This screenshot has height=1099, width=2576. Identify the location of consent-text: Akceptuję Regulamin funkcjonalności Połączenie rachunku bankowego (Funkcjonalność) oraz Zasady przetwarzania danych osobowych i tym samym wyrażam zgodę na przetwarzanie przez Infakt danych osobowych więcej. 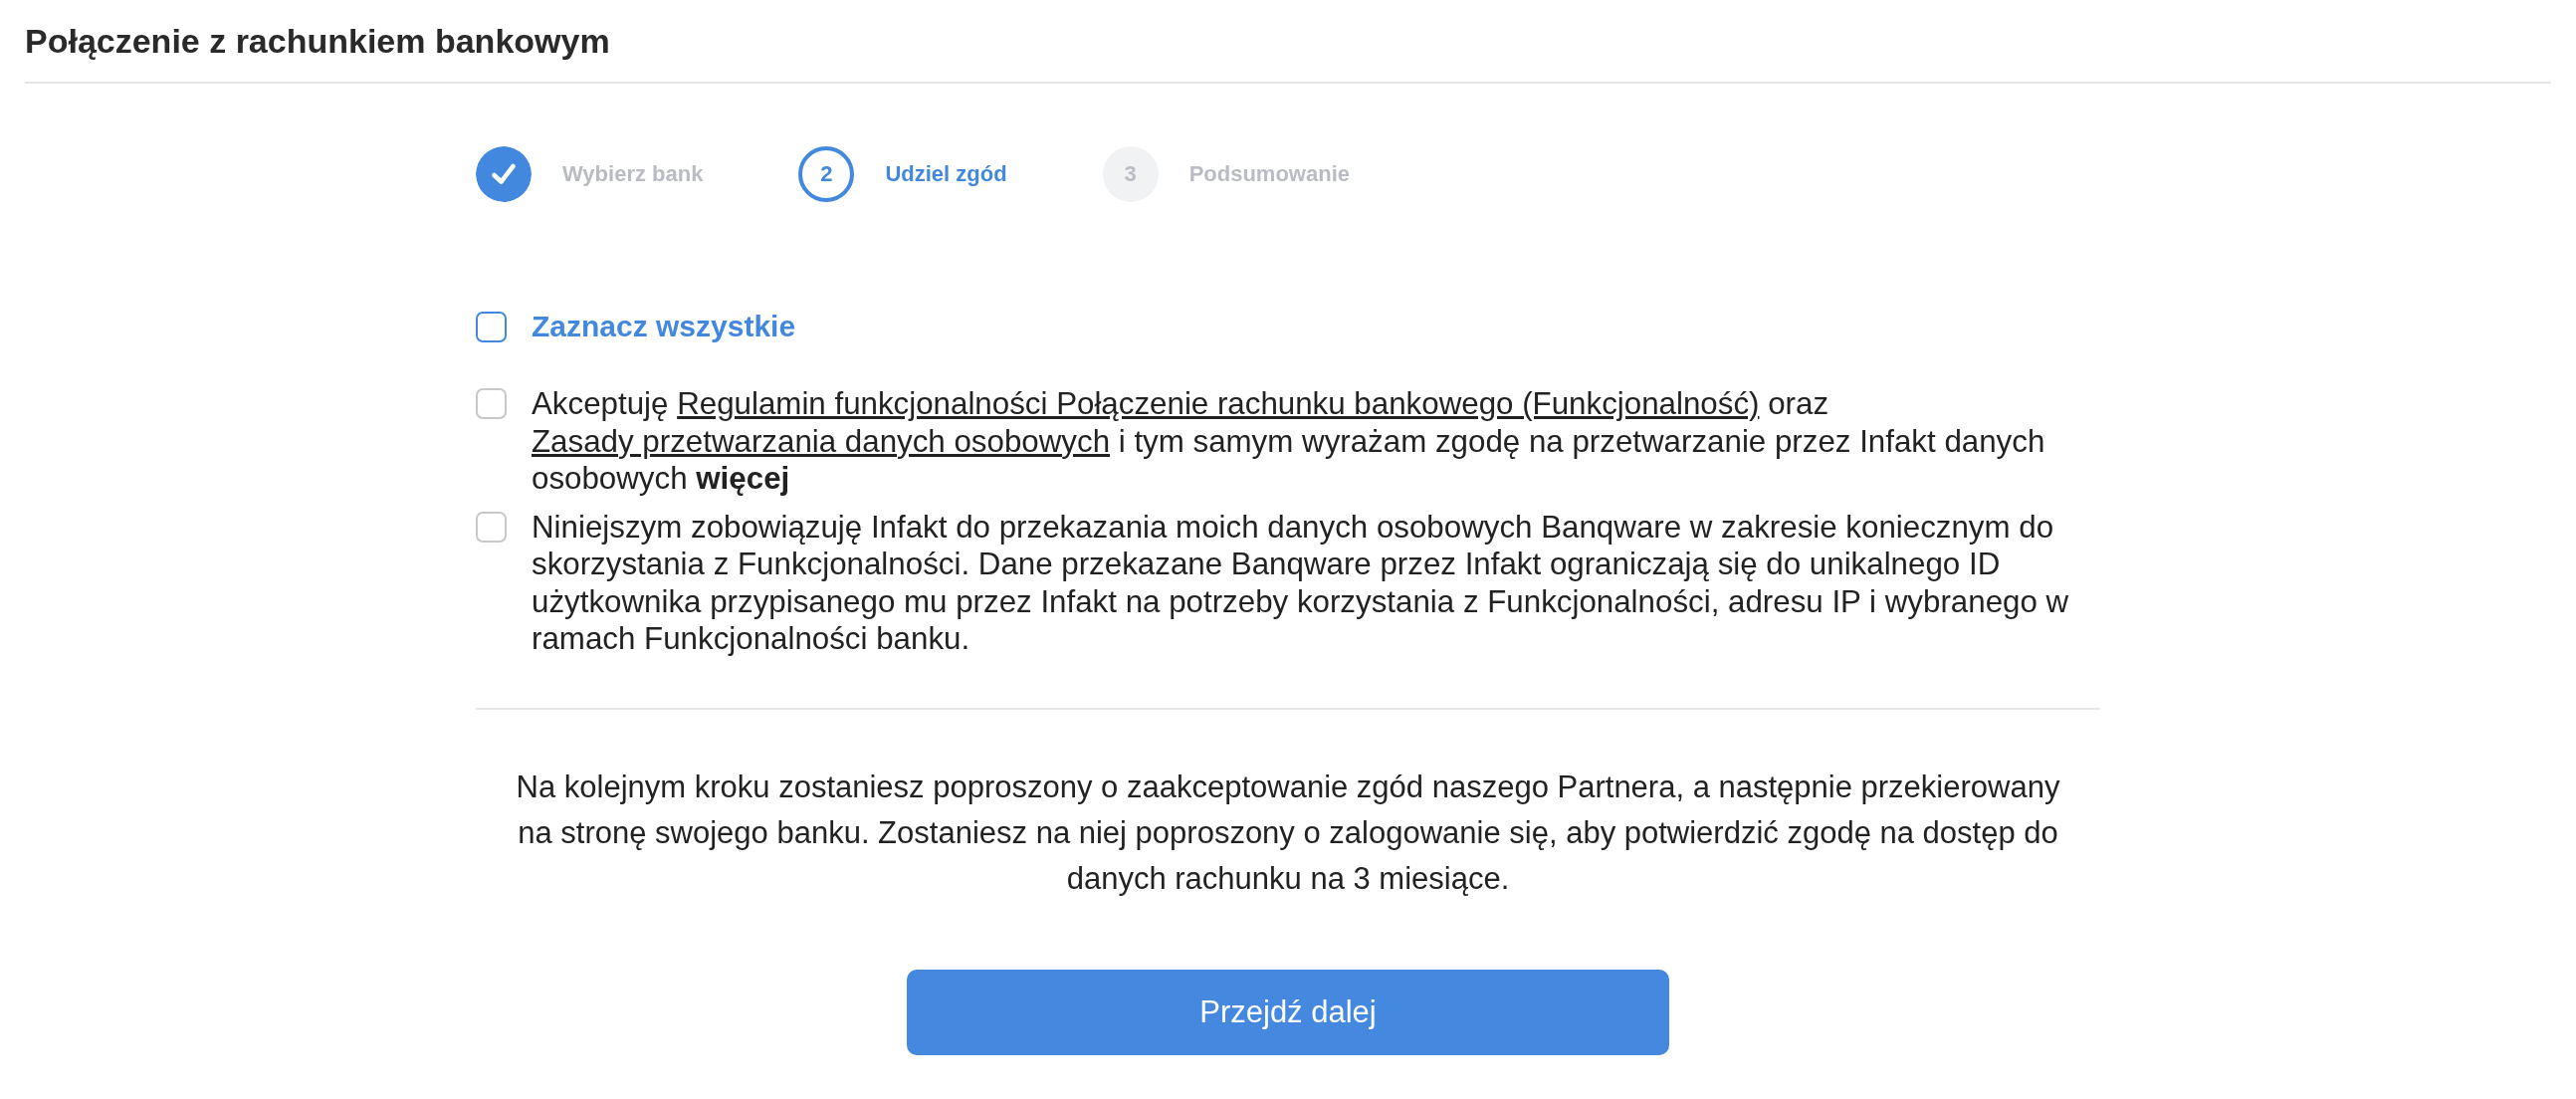
(1289, 442).